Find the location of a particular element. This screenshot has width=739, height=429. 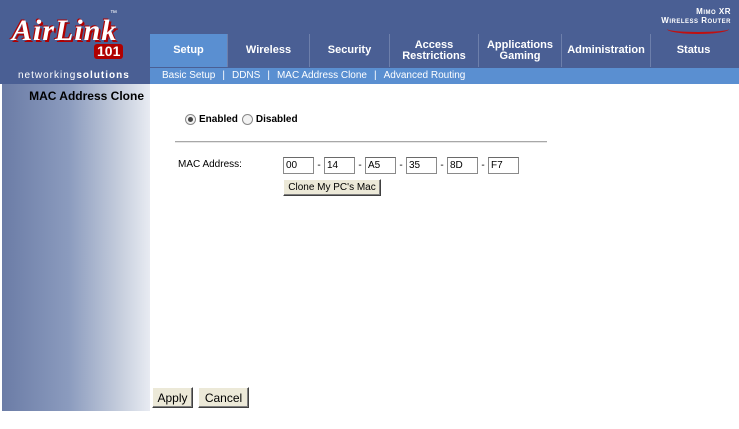

tab-label: Access Restrictions is located at coordinates (434, 50).